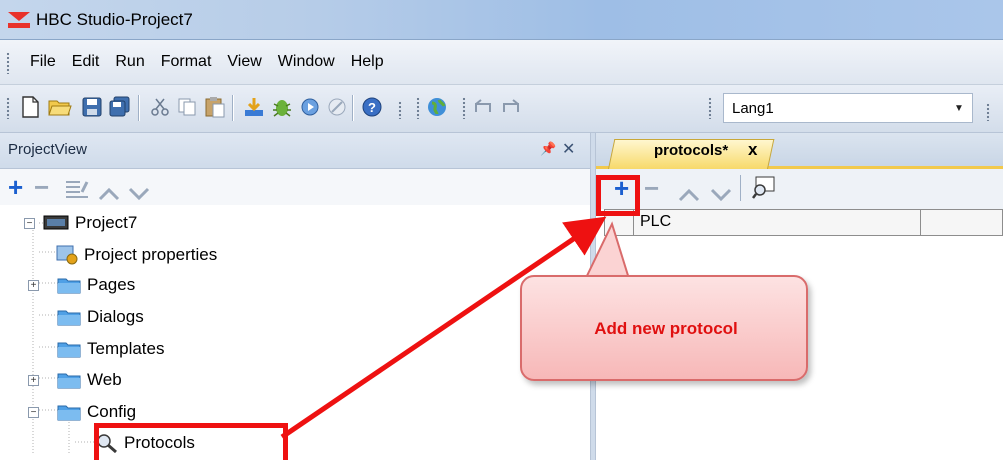  I want to click on tab-protocols-label: protocols*, so click(691, 150).